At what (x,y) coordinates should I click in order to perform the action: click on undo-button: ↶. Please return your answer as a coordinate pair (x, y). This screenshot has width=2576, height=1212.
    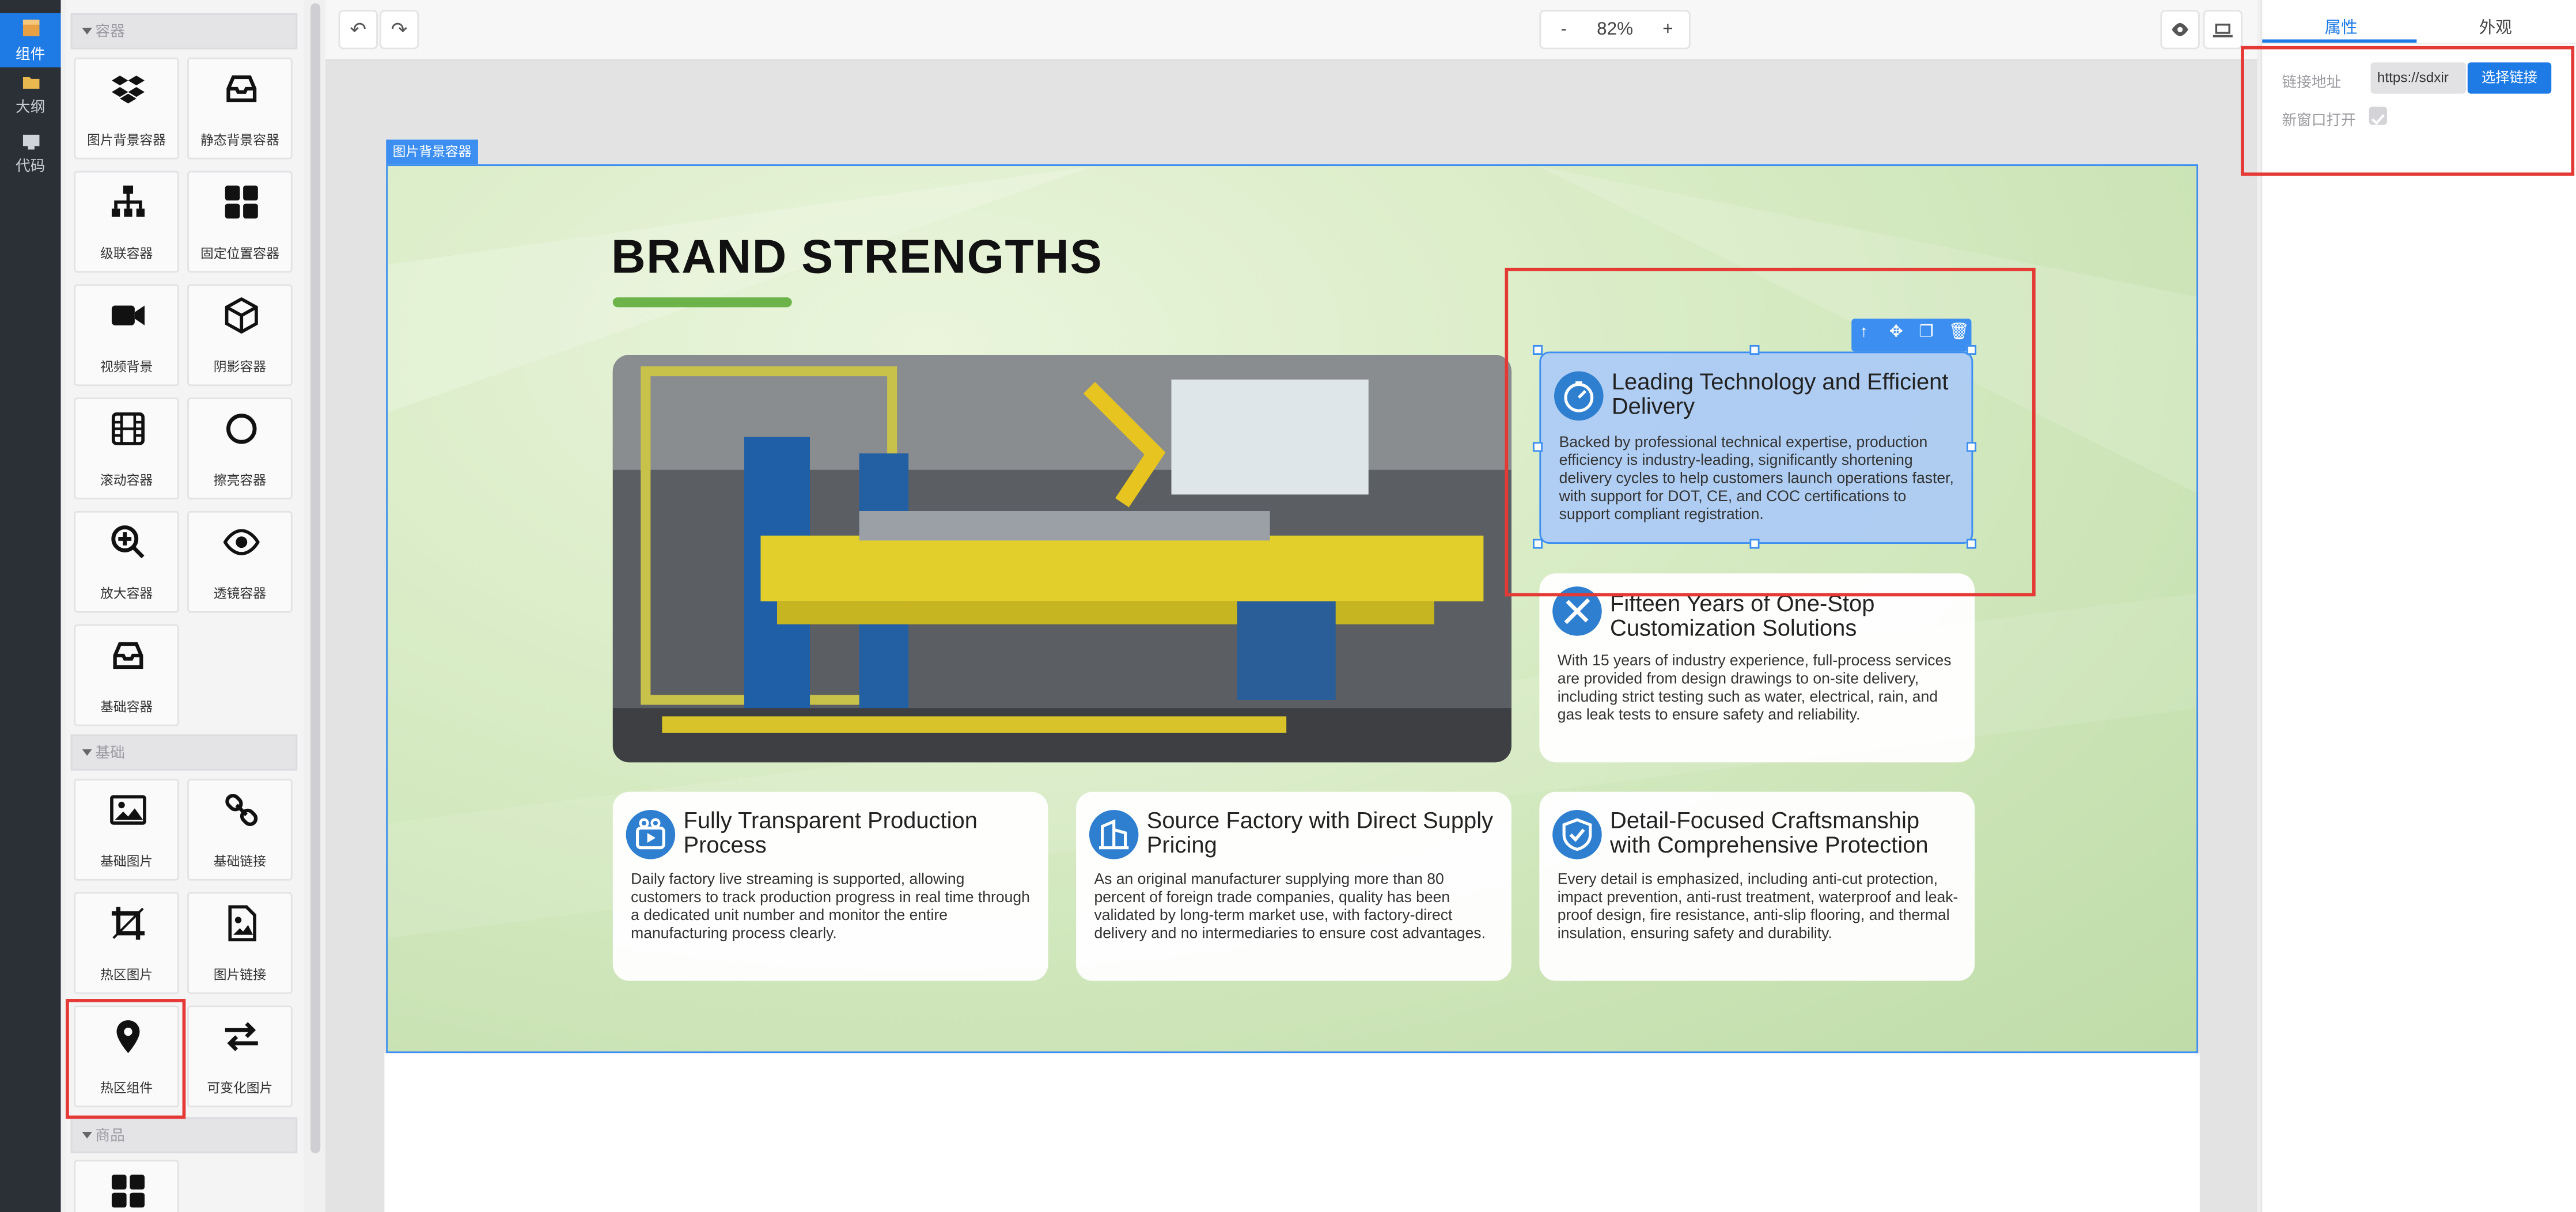
    Looking at the image, I should click on (358, 30).